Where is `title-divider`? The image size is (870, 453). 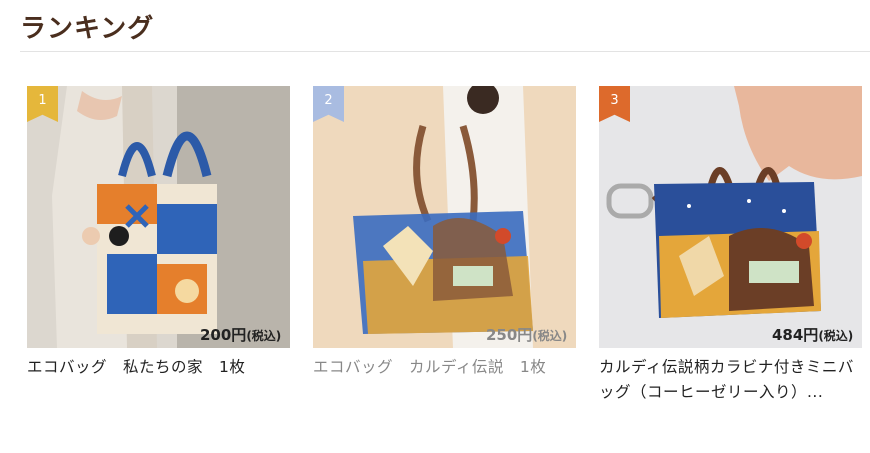 title-divider is located at coordinates (445, 51).